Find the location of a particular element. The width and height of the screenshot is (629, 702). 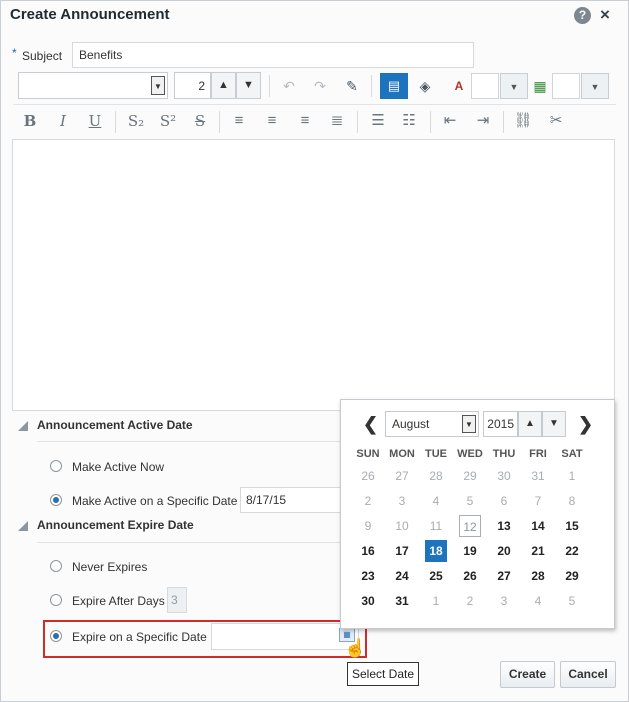

expire-specific-label: Expire on a Specific Date is located at coordinates (139, 637).